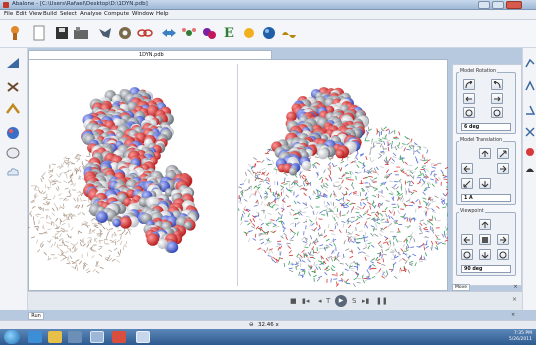  I want to click on rotate-up-right-button, so click(497, 84).